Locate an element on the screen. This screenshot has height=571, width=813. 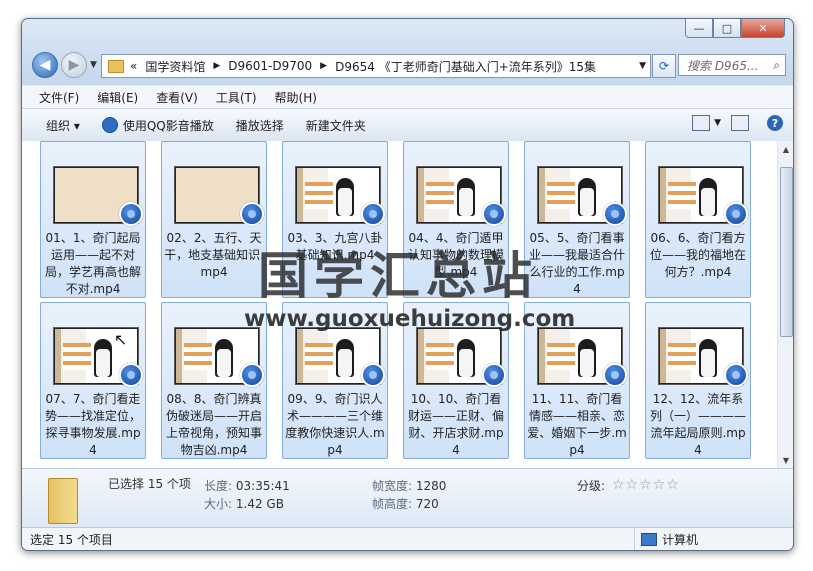
file-tile: 01、1、奇门起局运用——起不对局，学艺再高也解不对.mp4 is located at coordinates (93, 219).